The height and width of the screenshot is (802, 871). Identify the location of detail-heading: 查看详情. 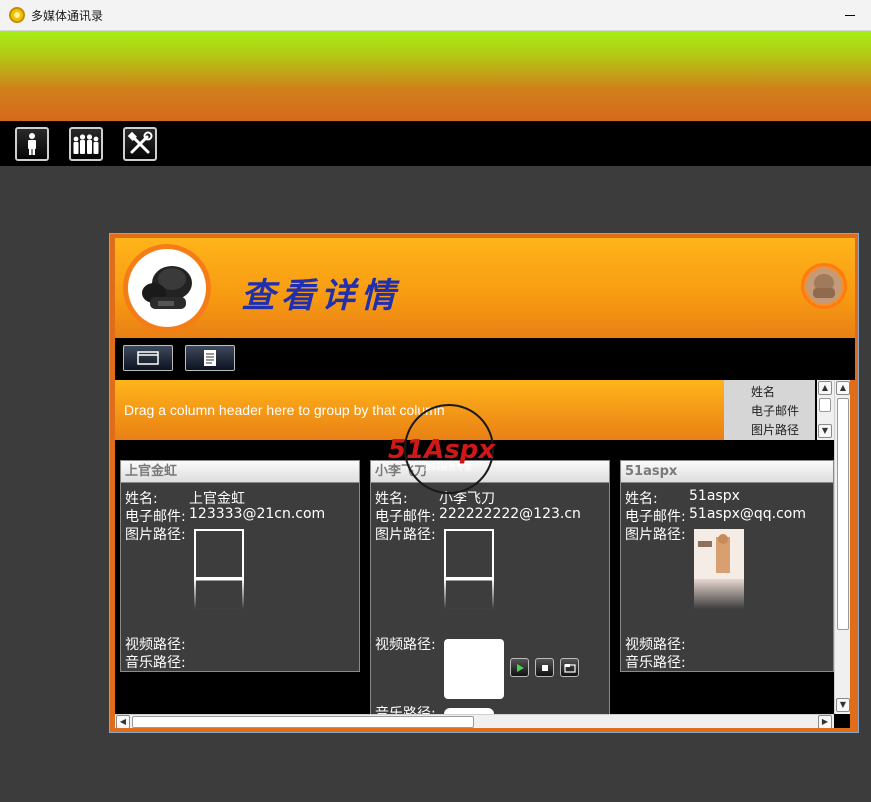
(321, 296).